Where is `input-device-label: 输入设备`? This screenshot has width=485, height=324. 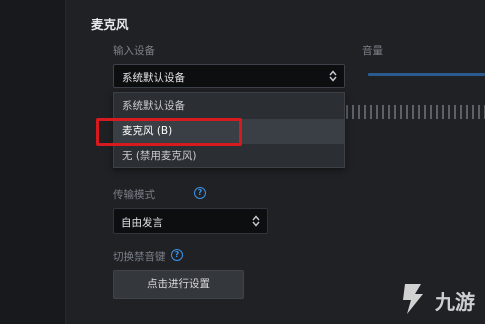
input-device-label: 输入设备 is located at coordinates (134, 51).